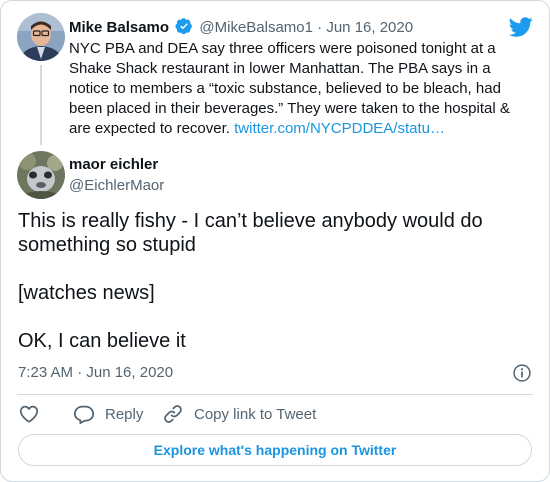 The image size is (550, 482). I want to click on reply-label: Reply, so click(124, 414).